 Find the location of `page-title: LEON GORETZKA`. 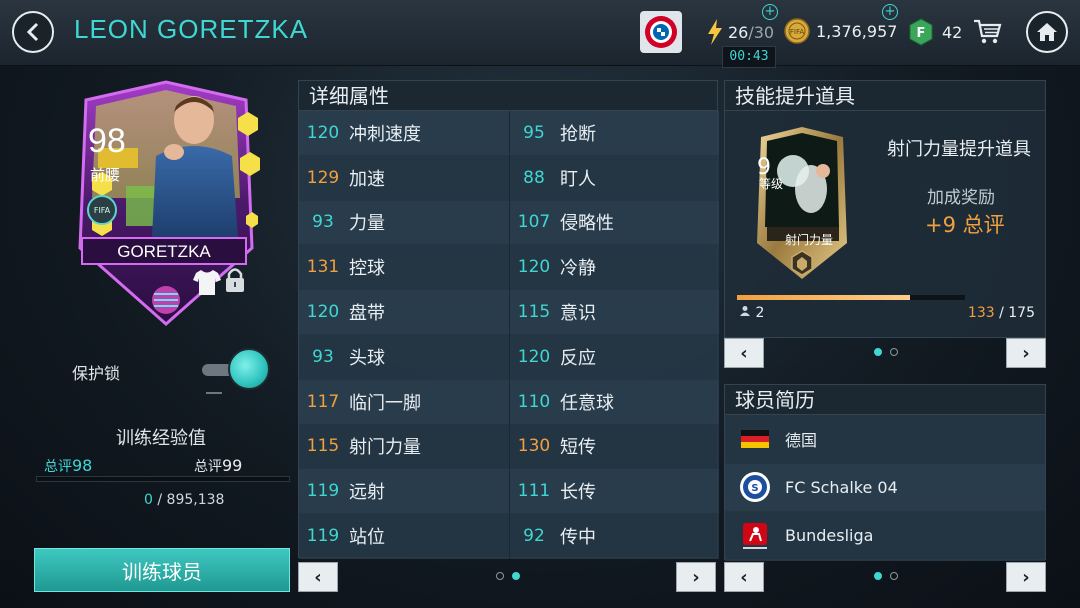

page-title: LEON GORETZKA is located at coordinates (191, 29).